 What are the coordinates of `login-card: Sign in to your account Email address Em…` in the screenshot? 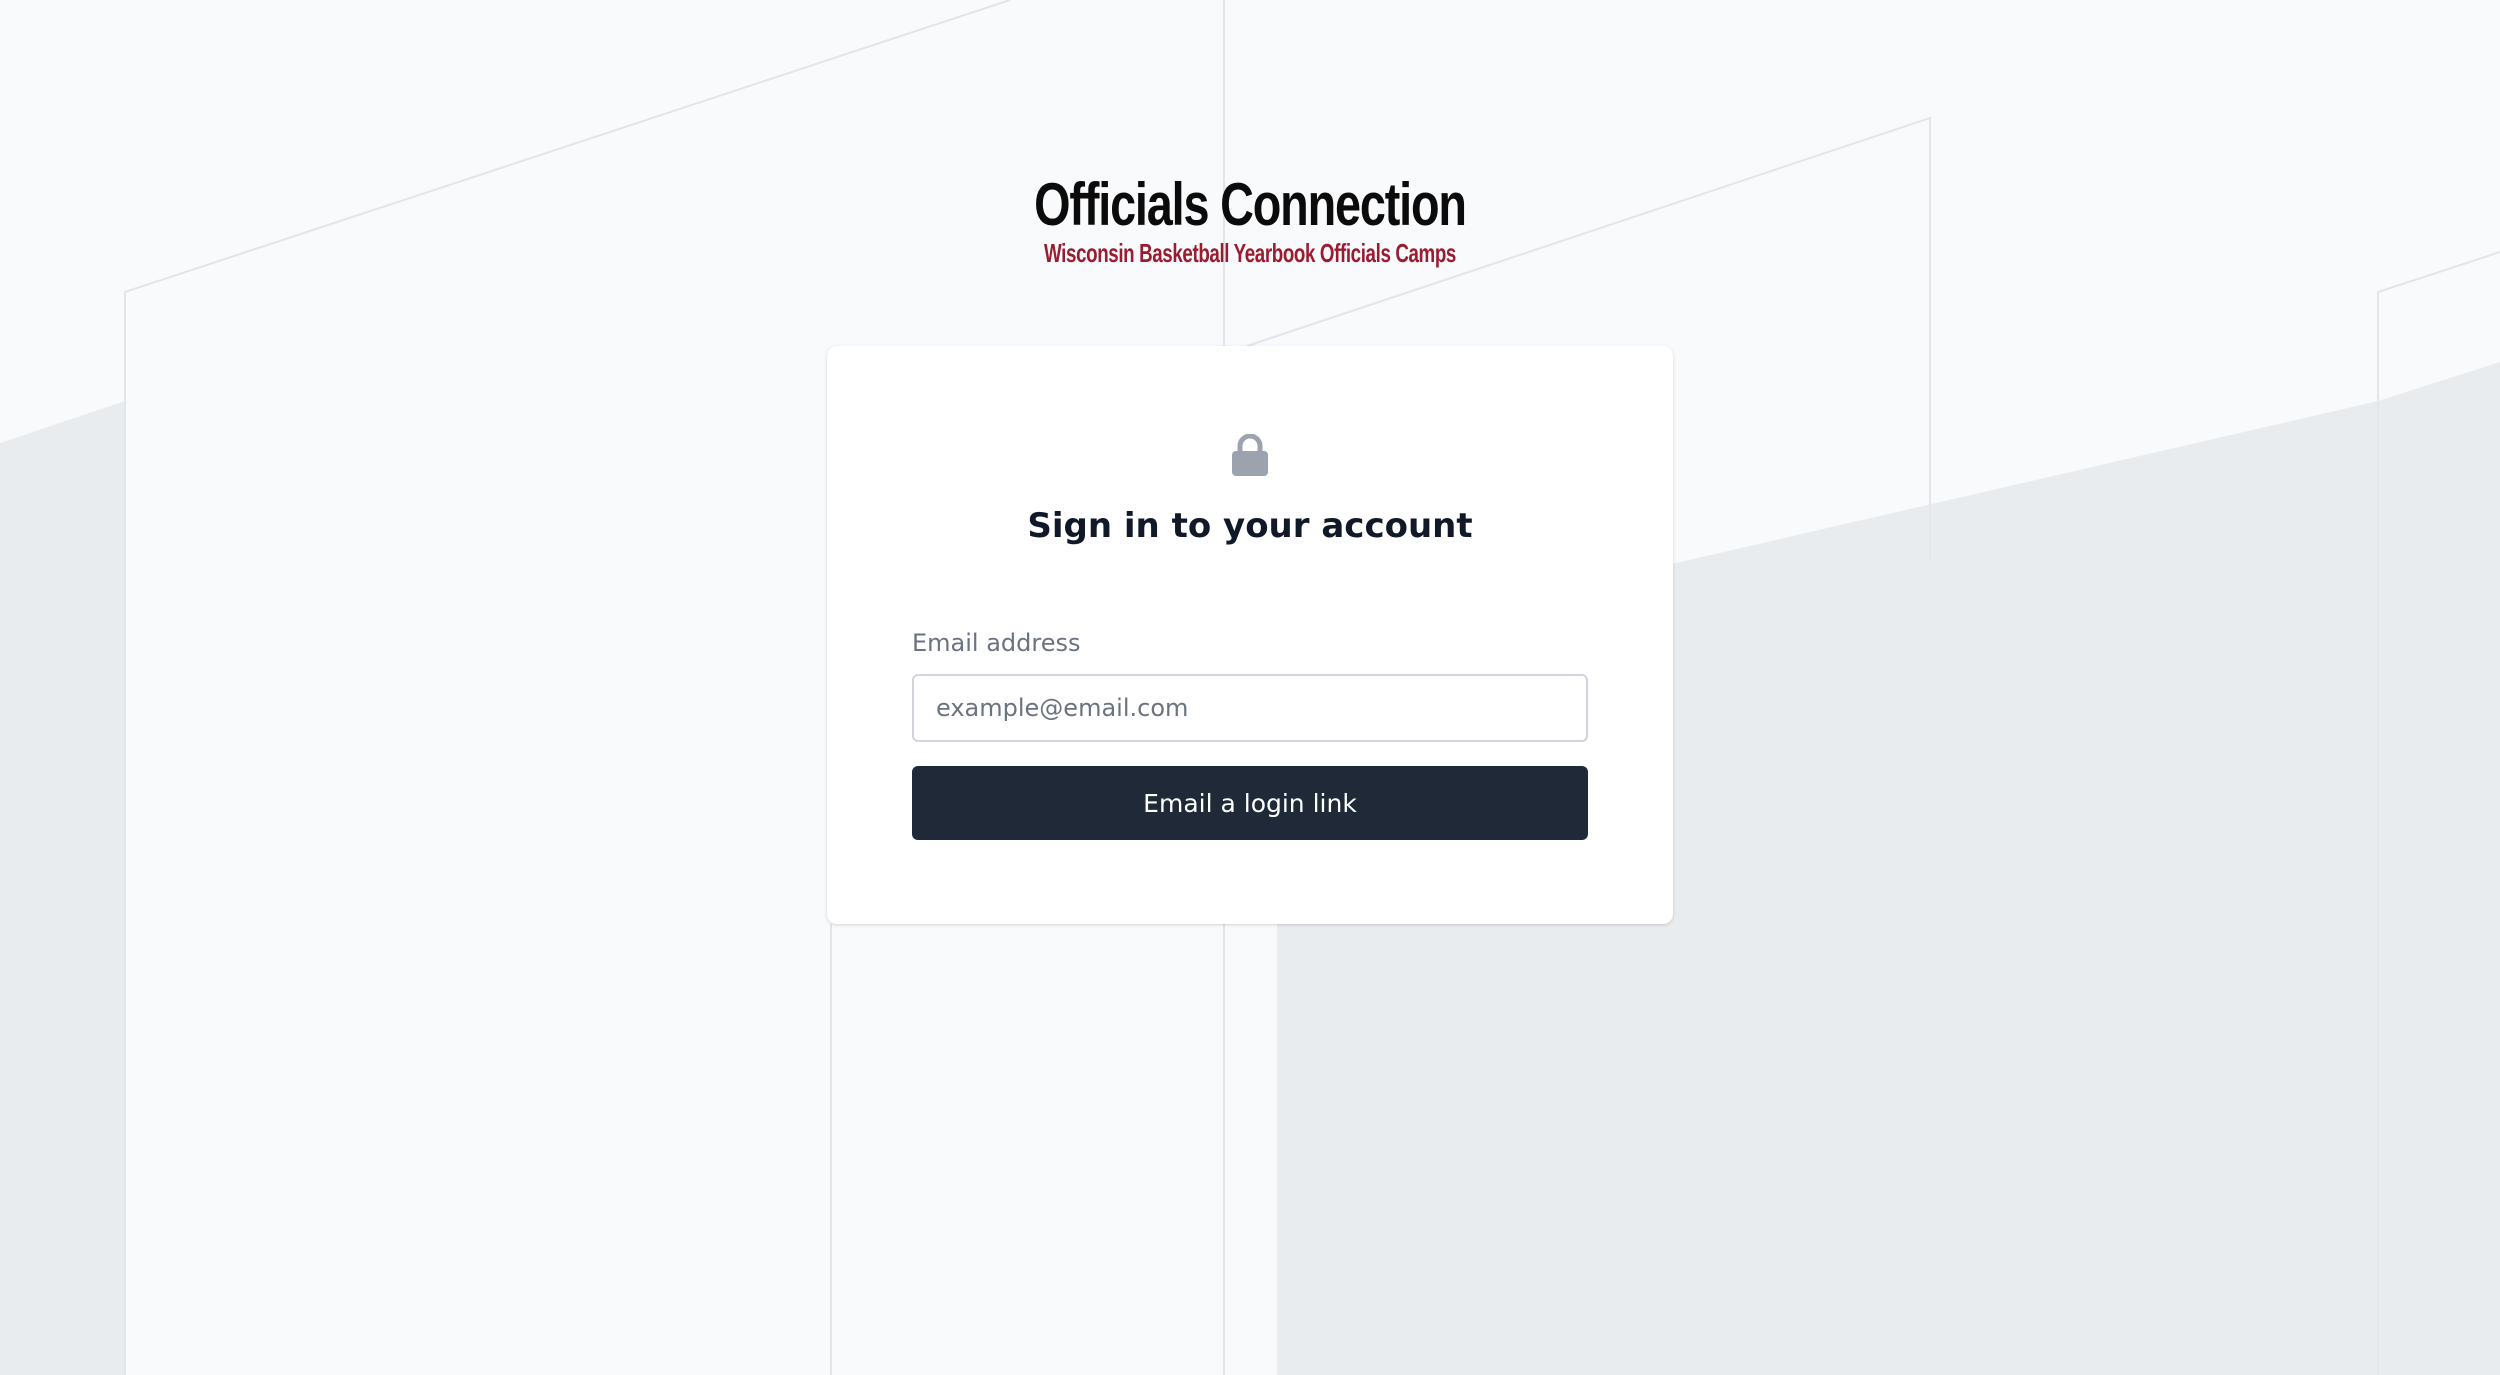 It's located at (1250, 635).